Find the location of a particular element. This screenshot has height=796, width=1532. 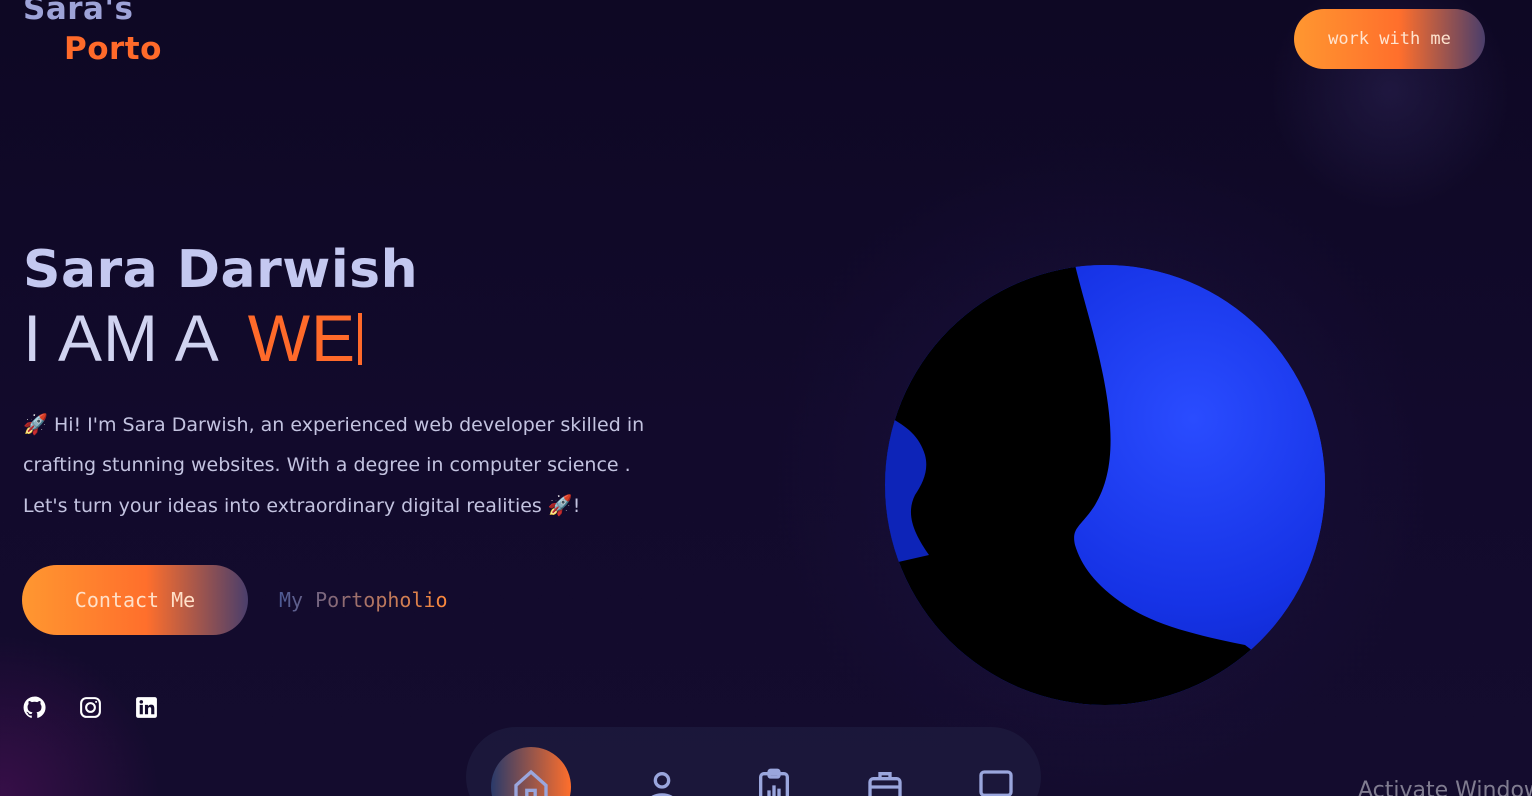

social-links is located at coordinates (90, 707).